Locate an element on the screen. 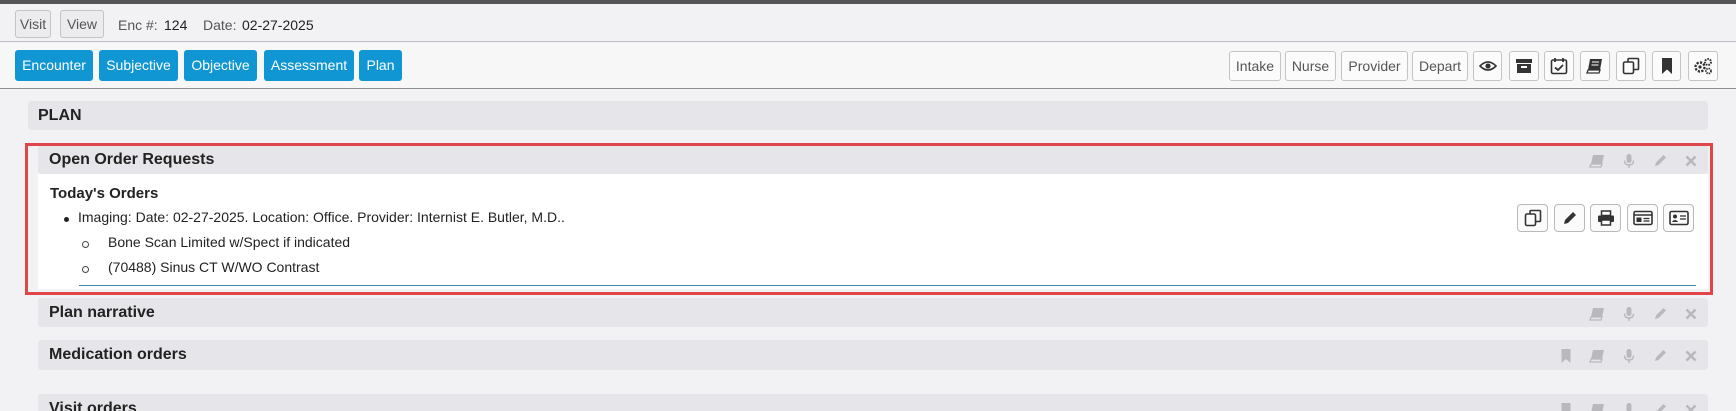 The height and width of the screenshot is (411, 1736). gears-icon is located at coordinates (1703, 66).